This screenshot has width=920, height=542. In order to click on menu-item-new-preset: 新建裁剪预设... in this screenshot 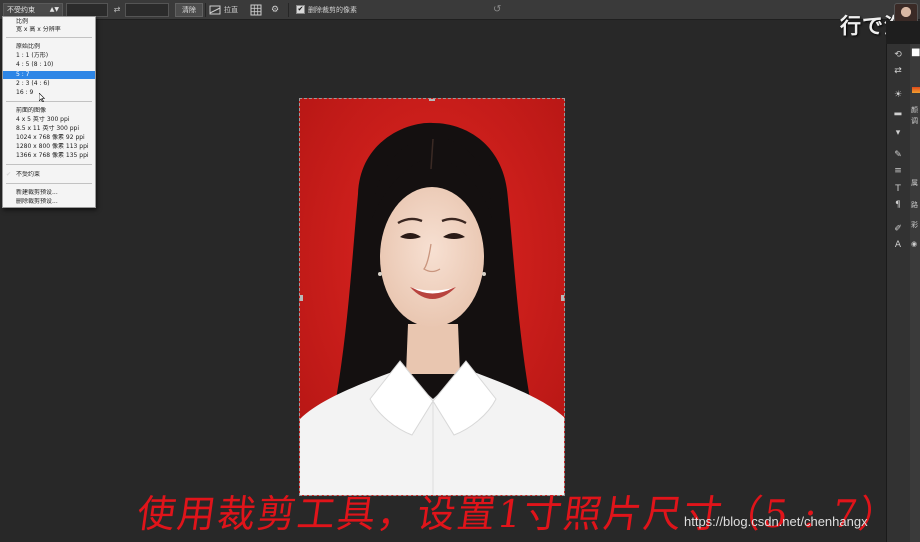, I will do `click(49, 193)`.